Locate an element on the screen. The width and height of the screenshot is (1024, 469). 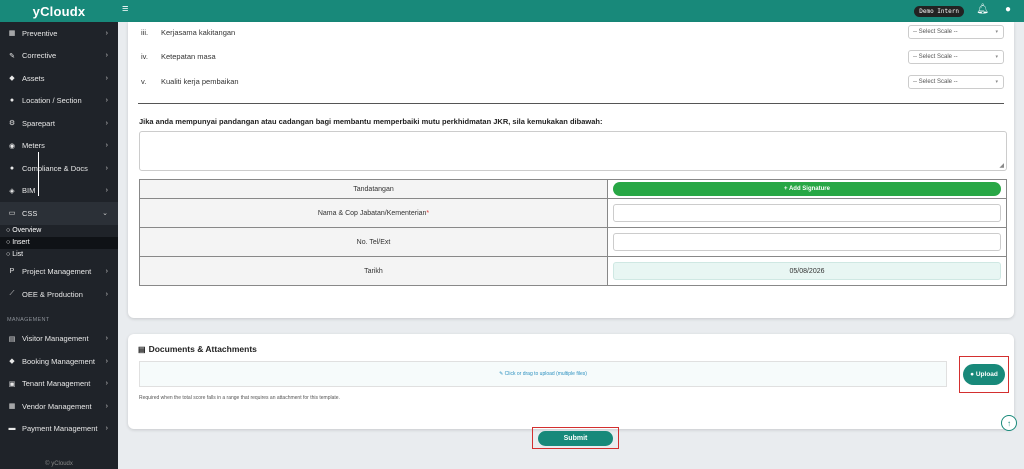
sidebar-item-location: ● Location / Section › is located at coordinates (59, 101).